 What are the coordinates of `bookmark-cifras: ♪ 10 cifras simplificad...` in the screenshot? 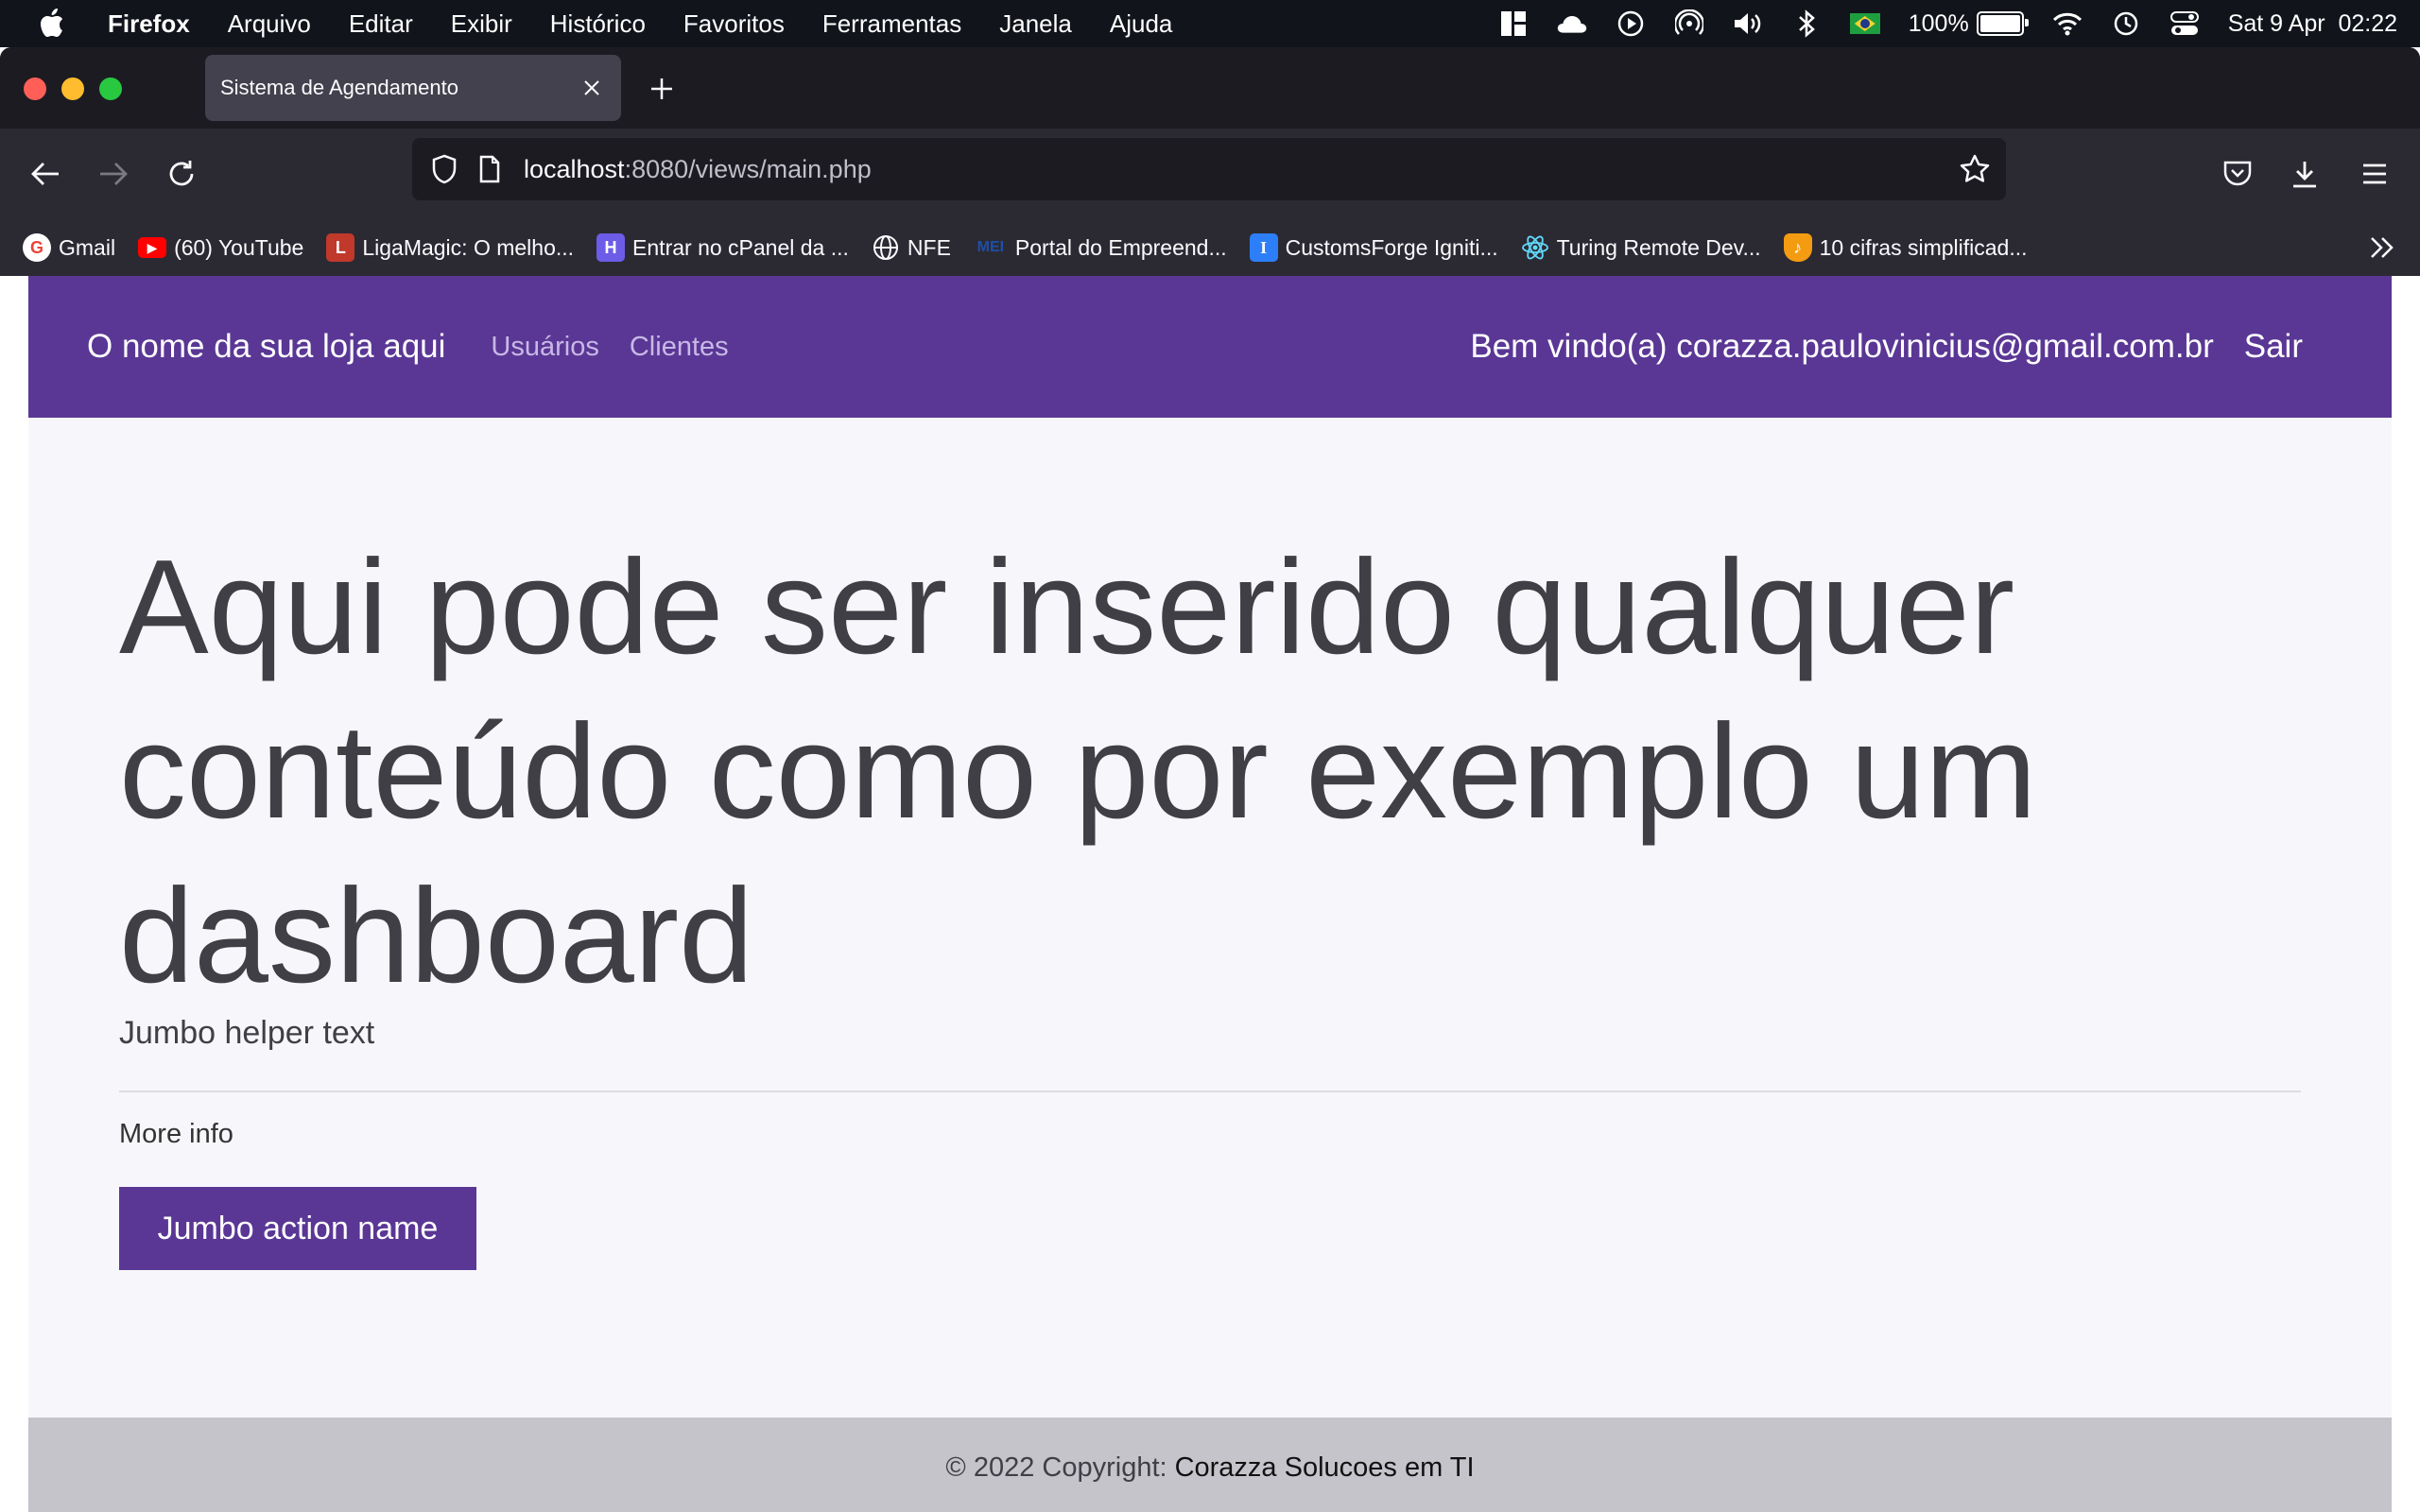 It's located at (1905, 247).